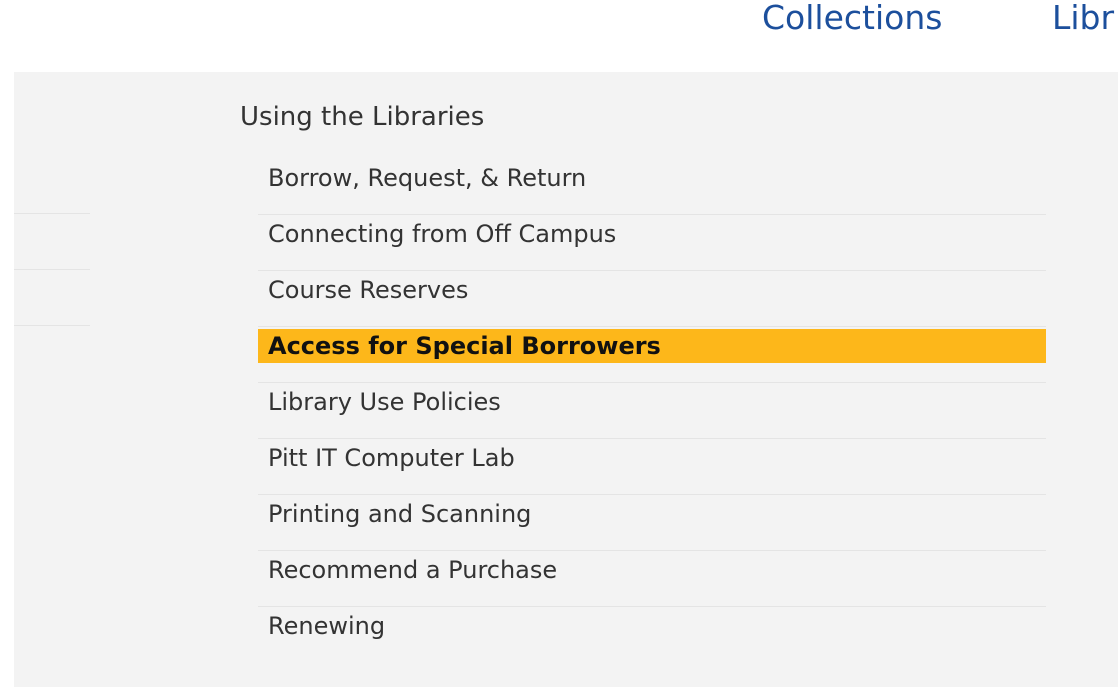 This screenshot has width=1118, height=687. I want to click on submenu-link-special-borrowers: Access for Special Borrowers, so click(652, 346).